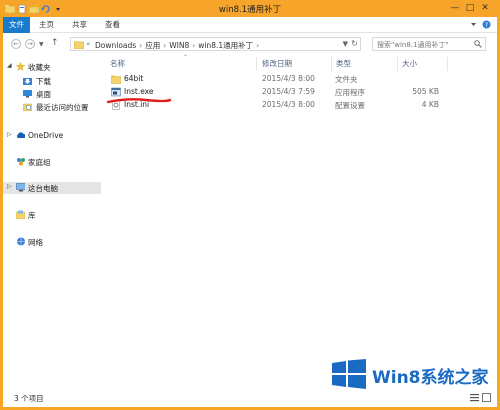  Describe the element at coordinates (43, 188) in the screenshot. I see `nav-this-pc-label: 这台电脑` at that location.